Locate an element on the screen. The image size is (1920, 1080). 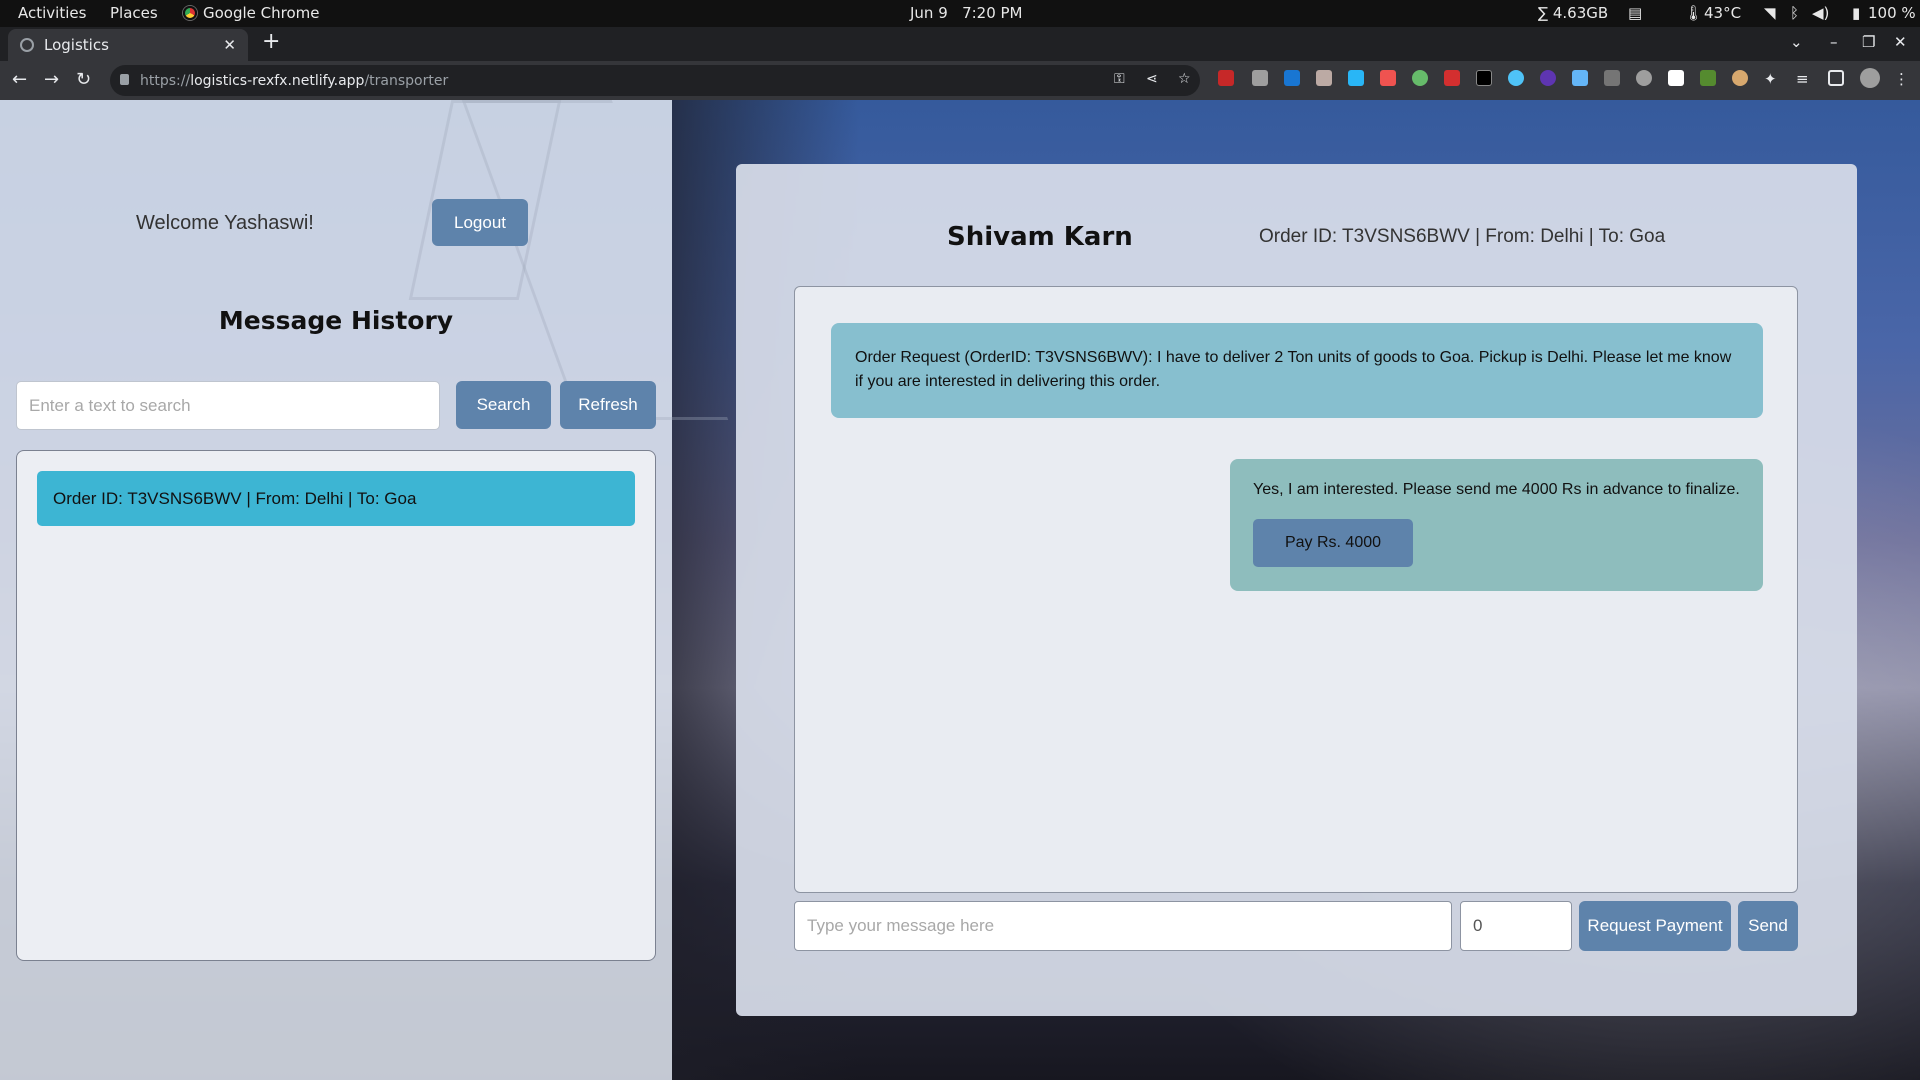
battery-icon: ▮ is located at coordinates (1856, 13).